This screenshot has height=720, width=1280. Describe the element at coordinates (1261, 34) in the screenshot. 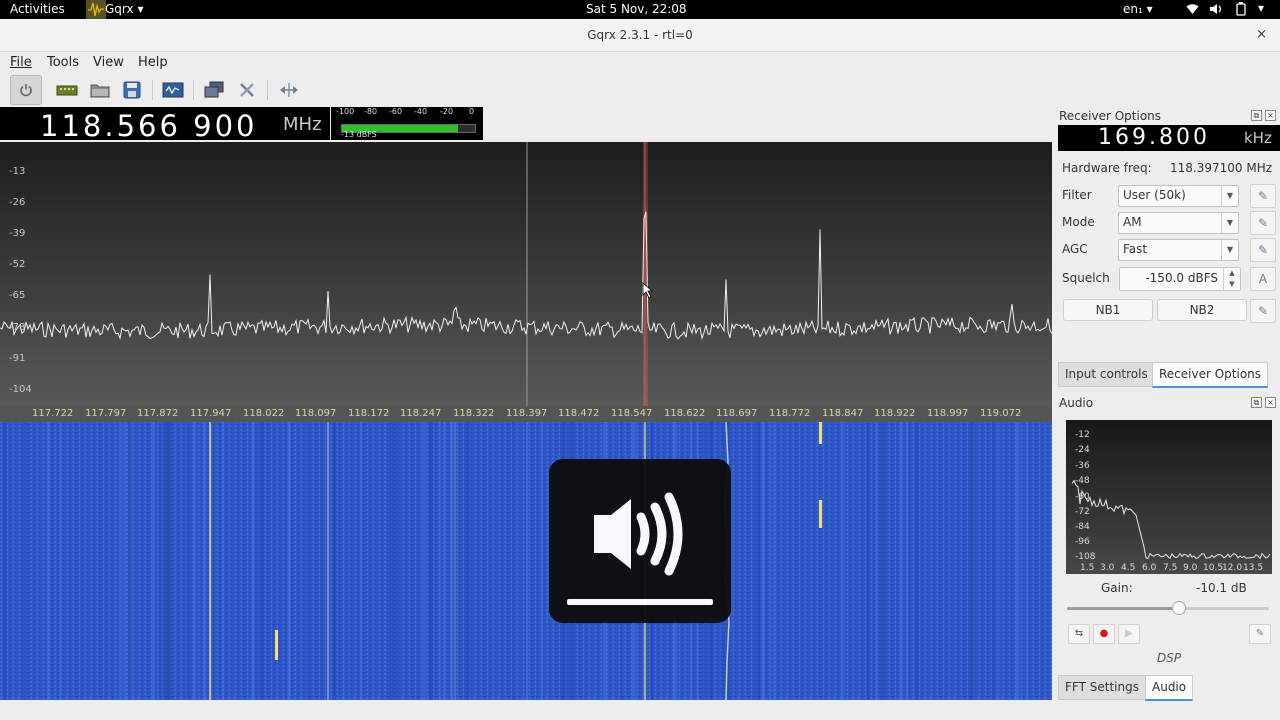

I see `close-window-button: ×` at that location.